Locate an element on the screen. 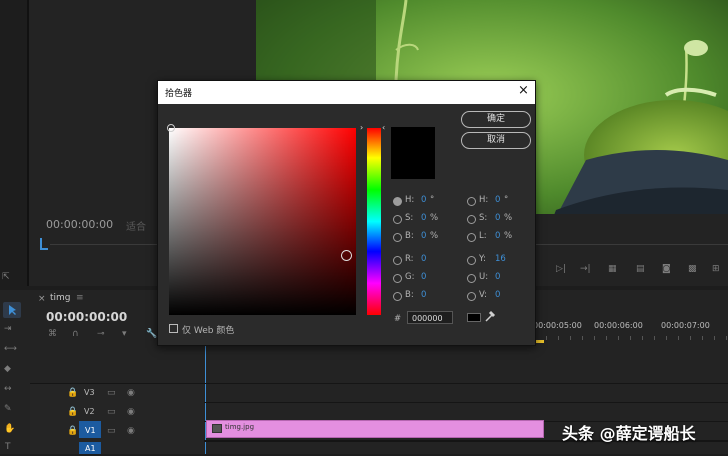 The width and height of the screenshot is (728, 456). timeline-close-icon: × is located at coordinates (42, 299).